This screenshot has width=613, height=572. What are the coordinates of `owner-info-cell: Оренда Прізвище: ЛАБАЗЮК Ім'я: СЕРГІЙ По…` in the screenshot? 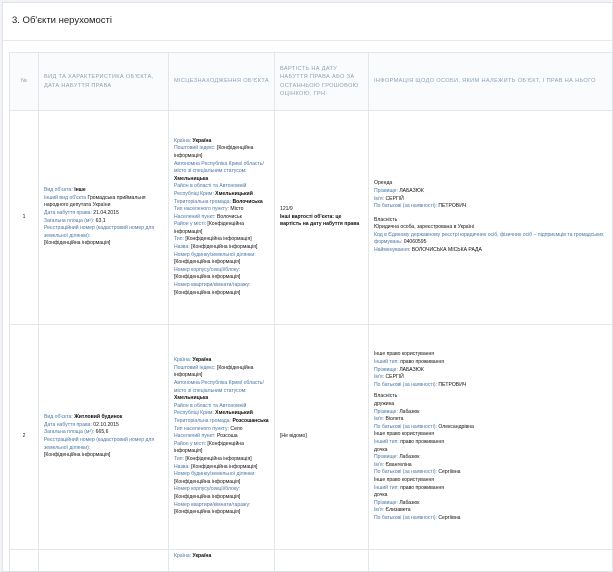 It's located at (491, 218).